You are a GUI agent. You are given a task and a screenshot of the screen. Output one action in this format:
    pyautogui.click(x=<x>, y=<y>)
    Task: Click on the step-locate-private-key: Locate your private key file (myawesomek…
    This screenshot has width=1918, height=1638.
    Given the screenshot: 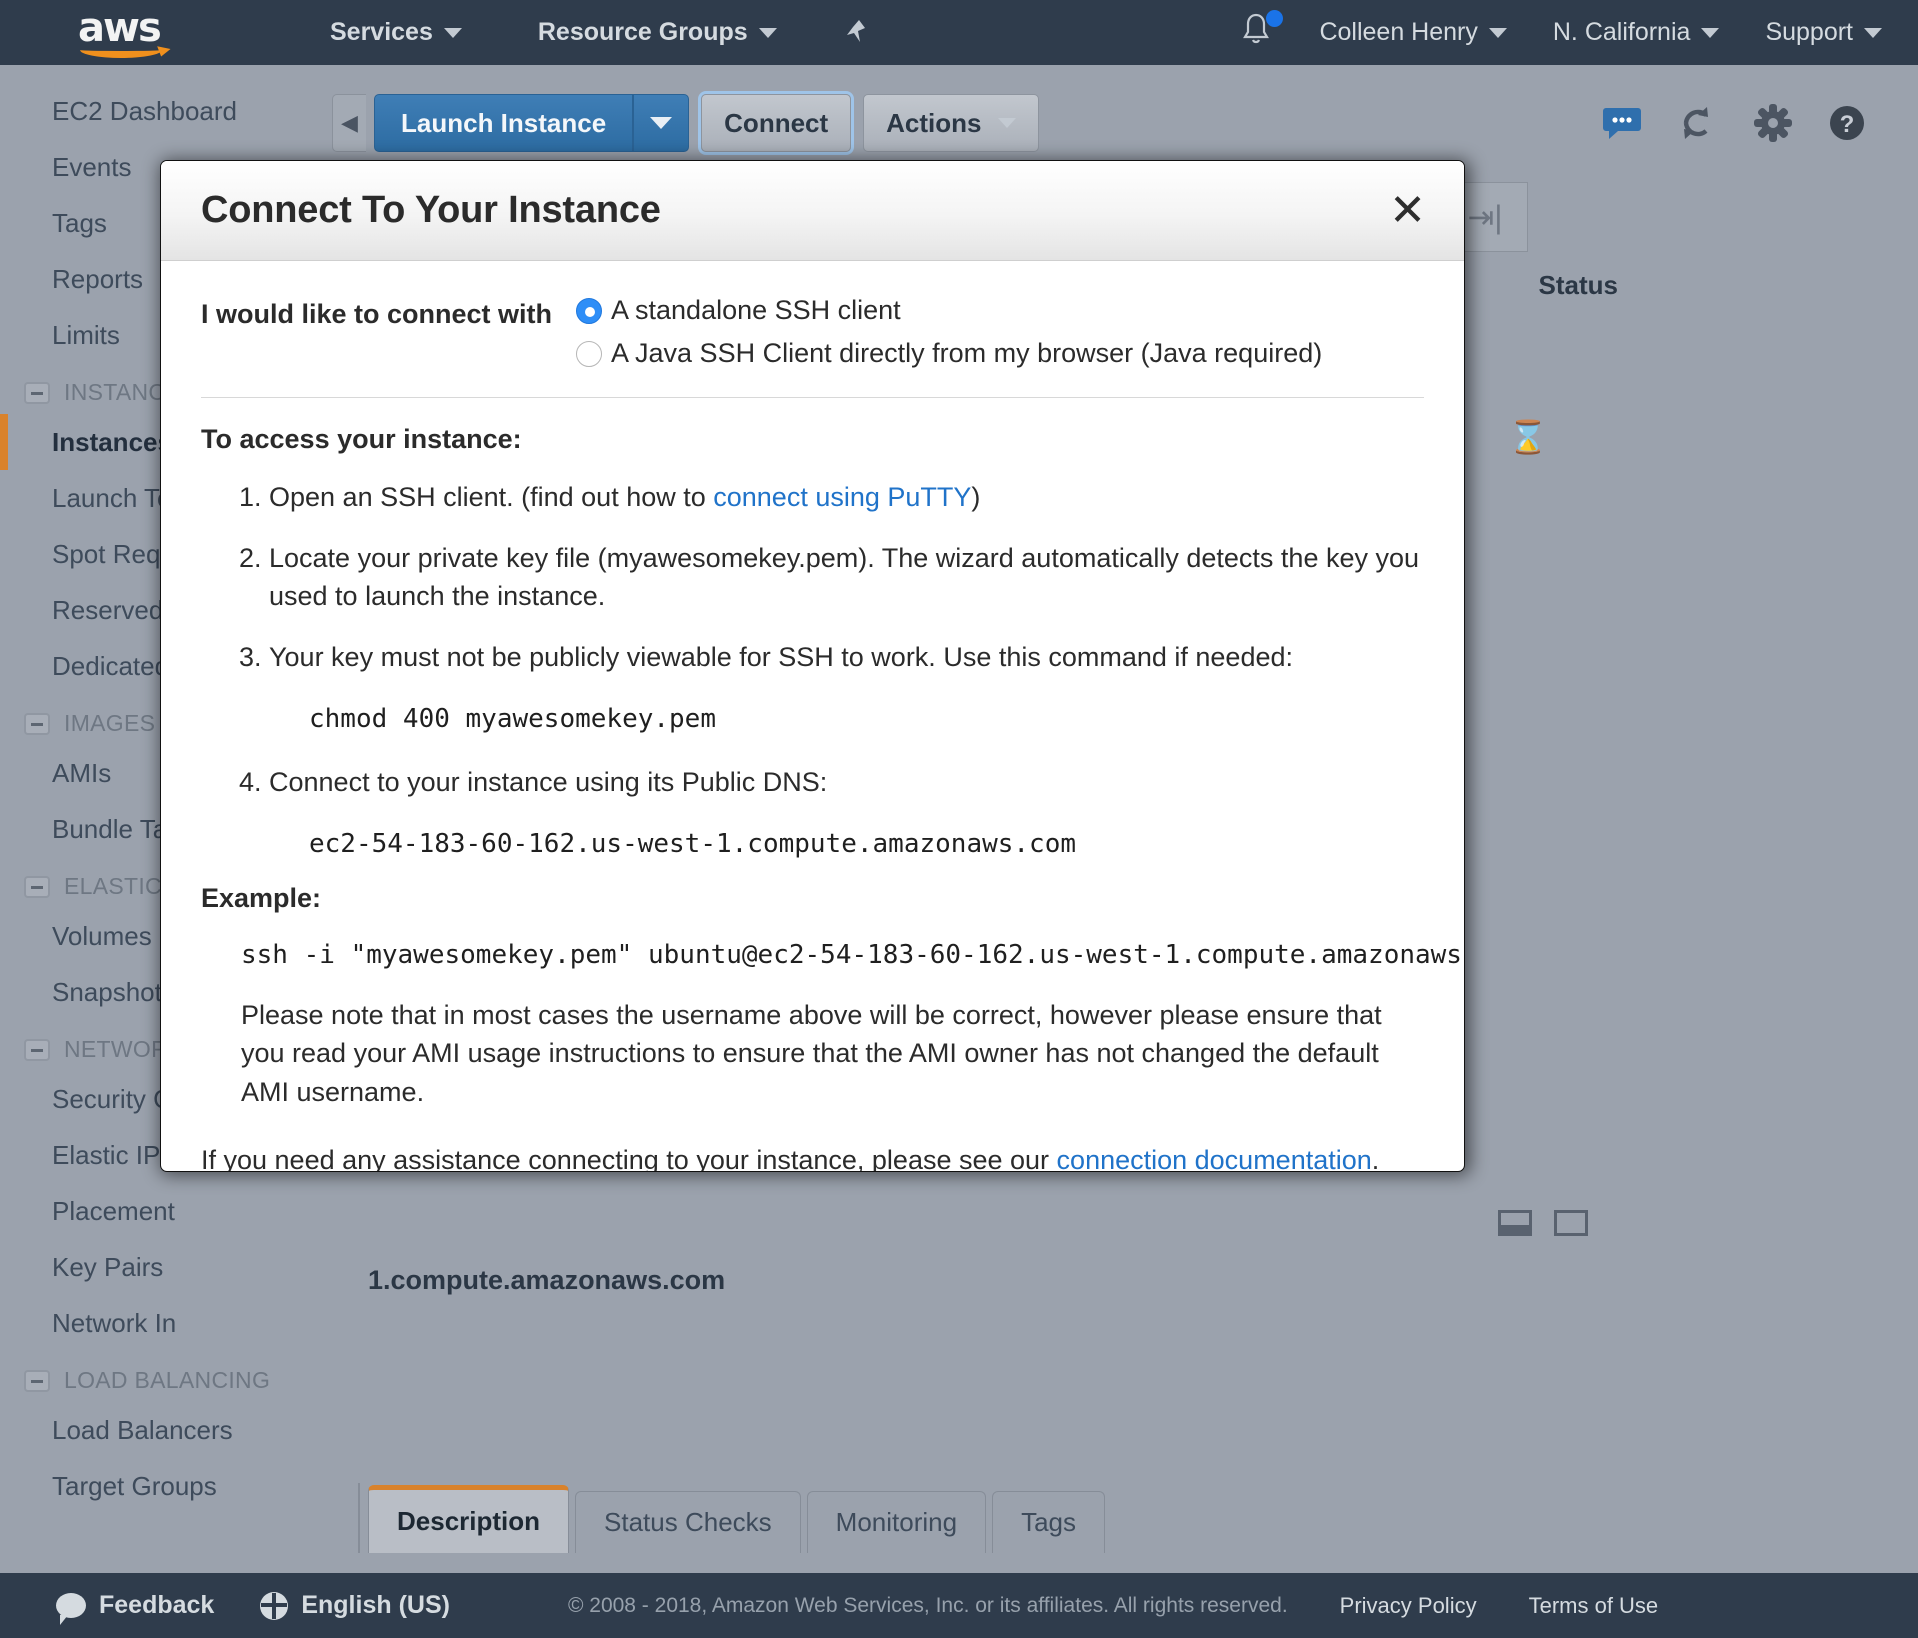 What is the action you would take?
    pyautogui.click(x=846, y=577)
    